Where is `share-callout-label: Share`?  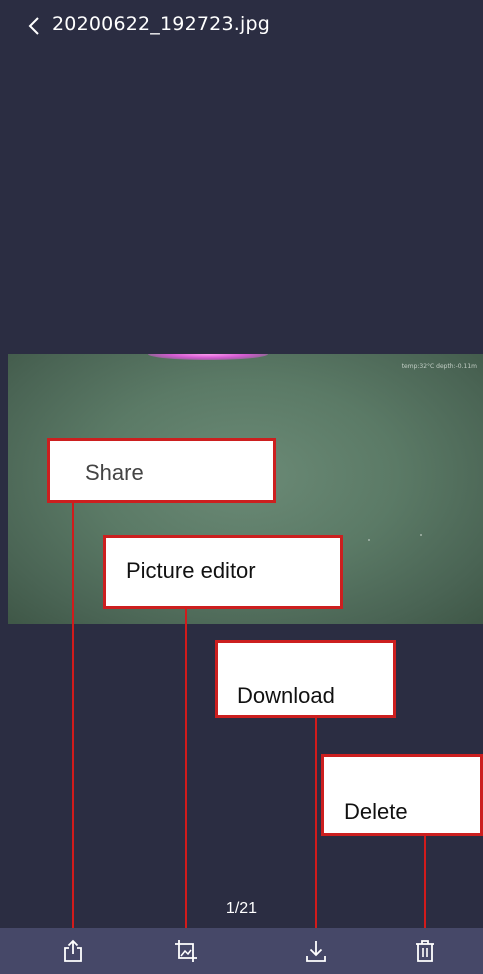 share-callout-label: Share is located at coordinates (114, 472).